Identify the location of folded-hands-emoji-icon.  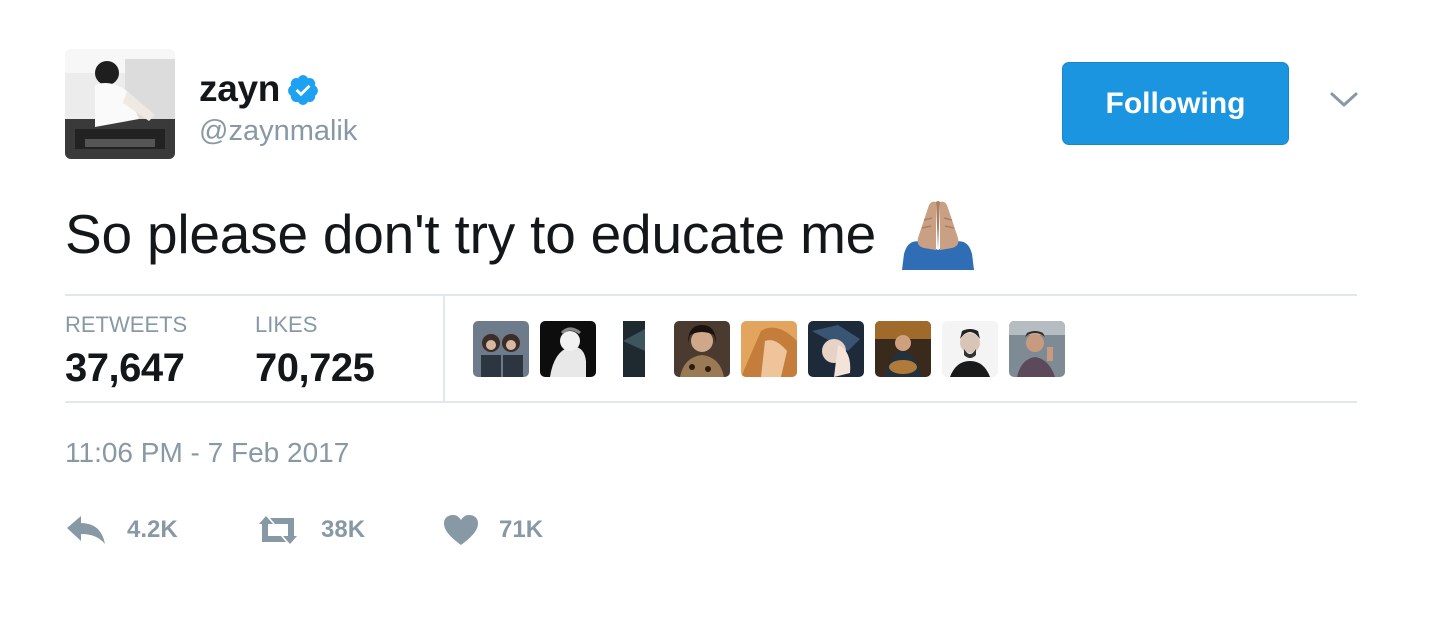
(938, 234).